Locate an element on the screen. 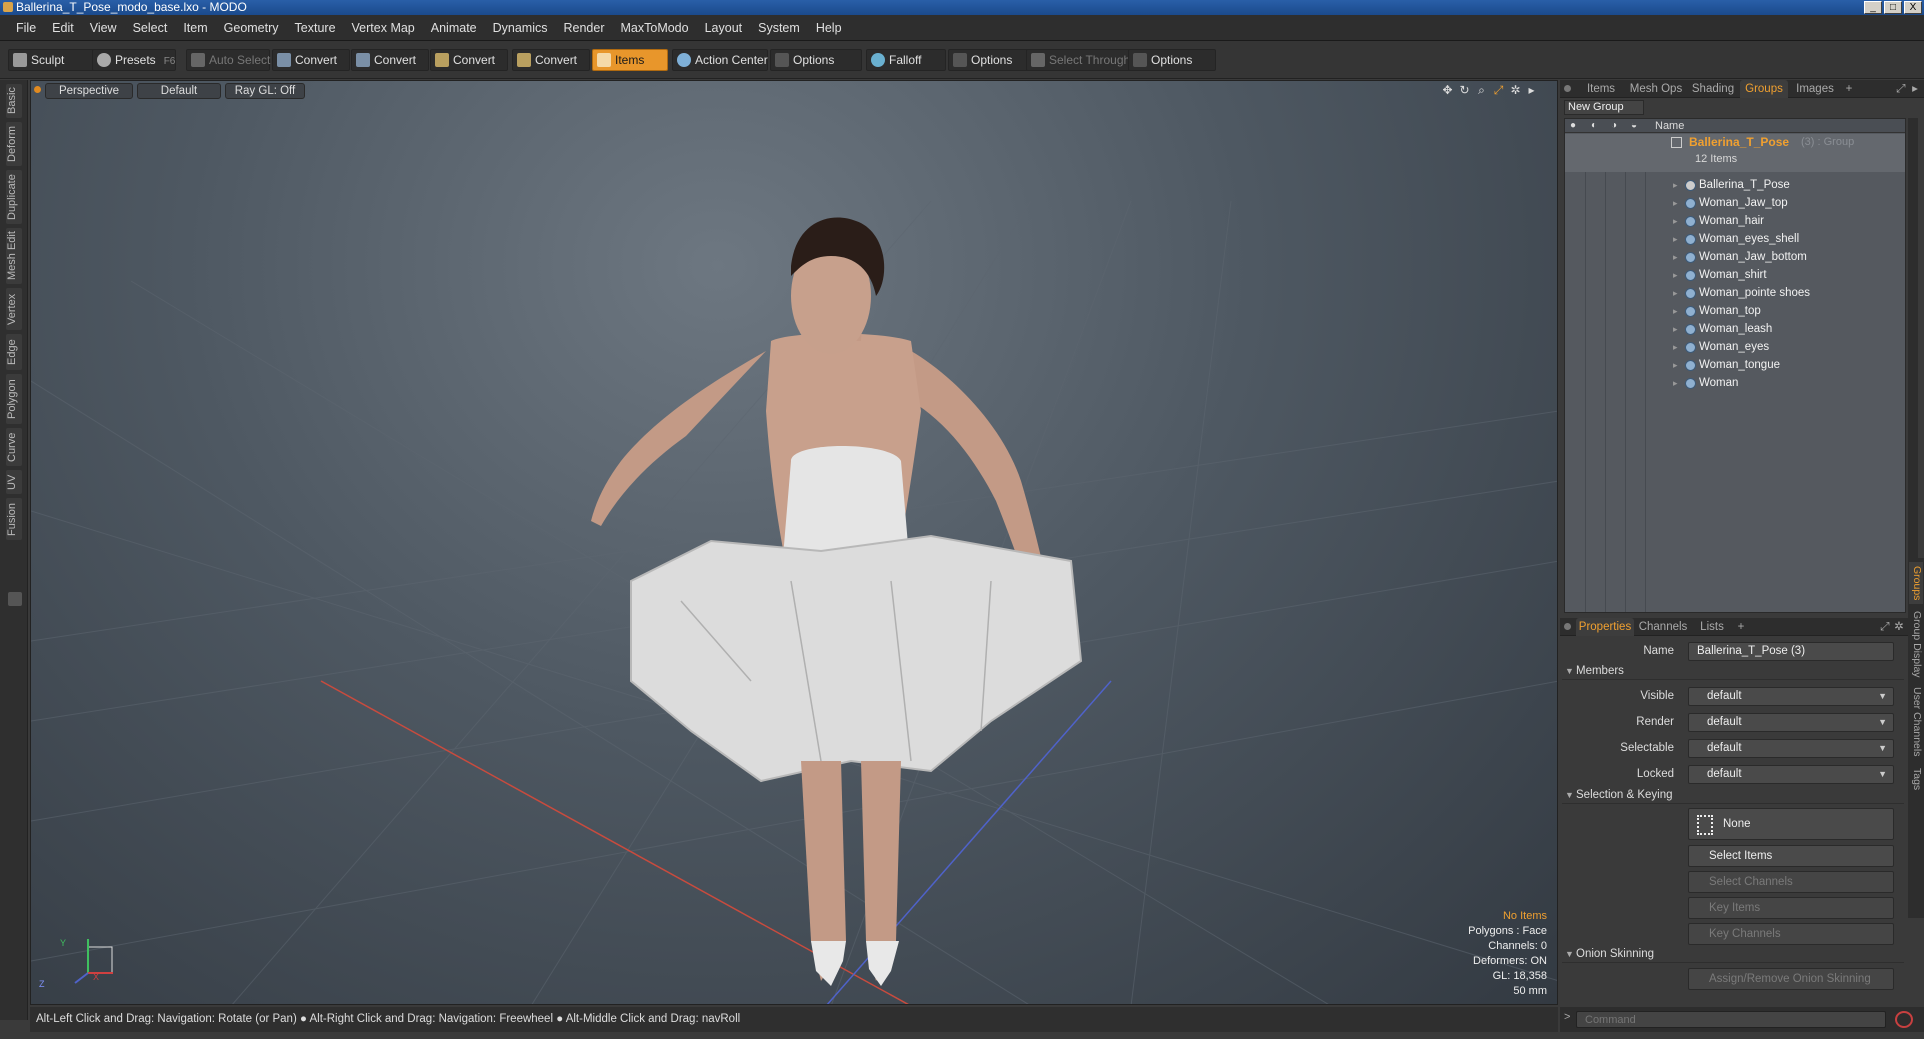 The height and width of the screenshot is (1039, 1924). expand-panel-icon: ⤢ is located at coordinates (1901, 89).